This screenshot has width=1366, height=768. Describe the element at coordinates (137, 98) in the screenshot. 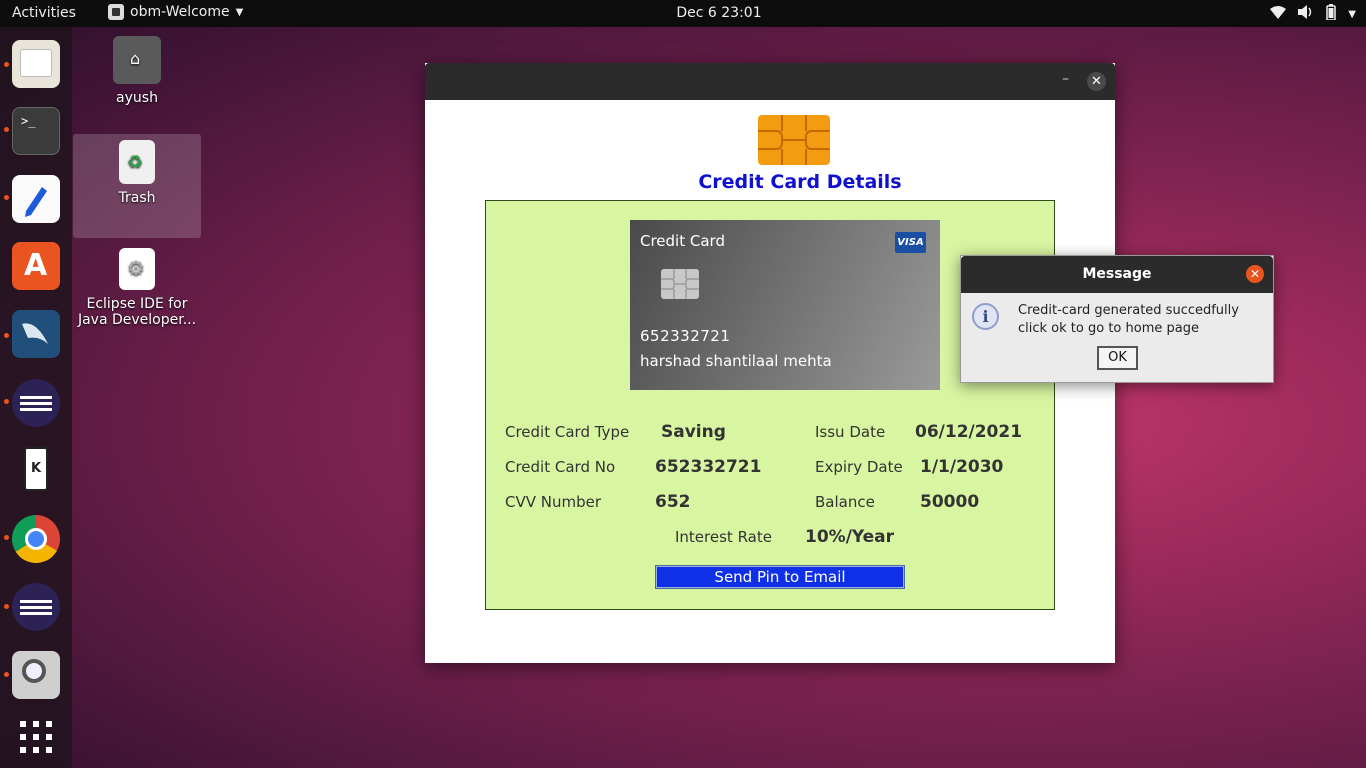

I see `desktop-icon-label: ayush` at that location.